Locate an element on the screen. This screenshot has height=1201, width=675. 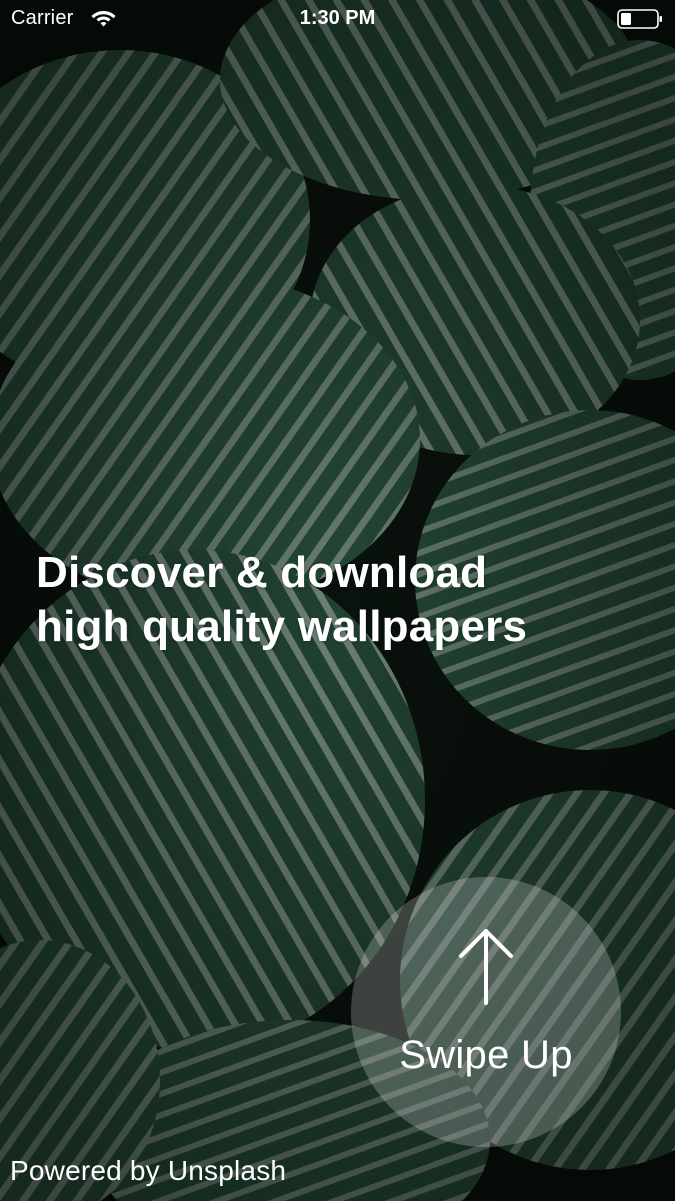
clock: 1:30 PM is located at coordinates (337, 18).